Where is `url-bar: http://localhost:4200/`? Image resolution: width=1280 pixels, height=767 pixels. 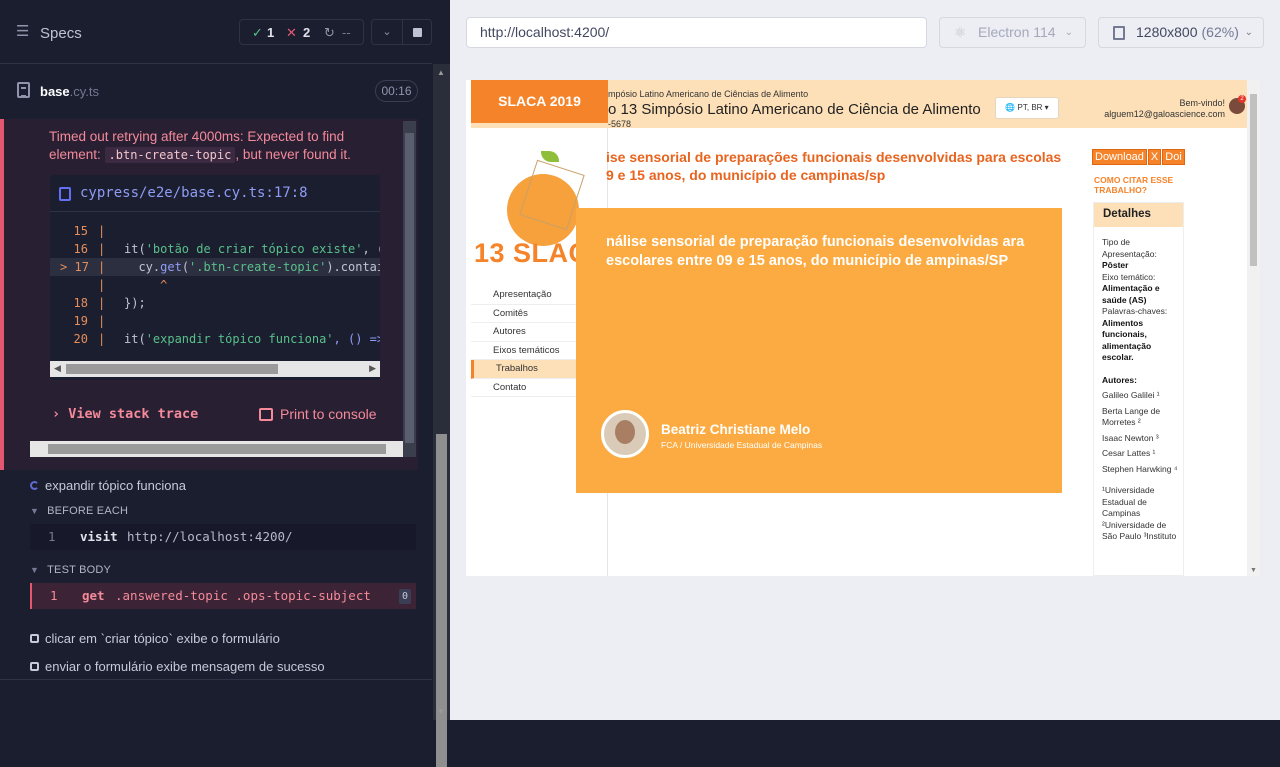 url-bar: http://localhost:4200/ is located at coordinates (696, 32).